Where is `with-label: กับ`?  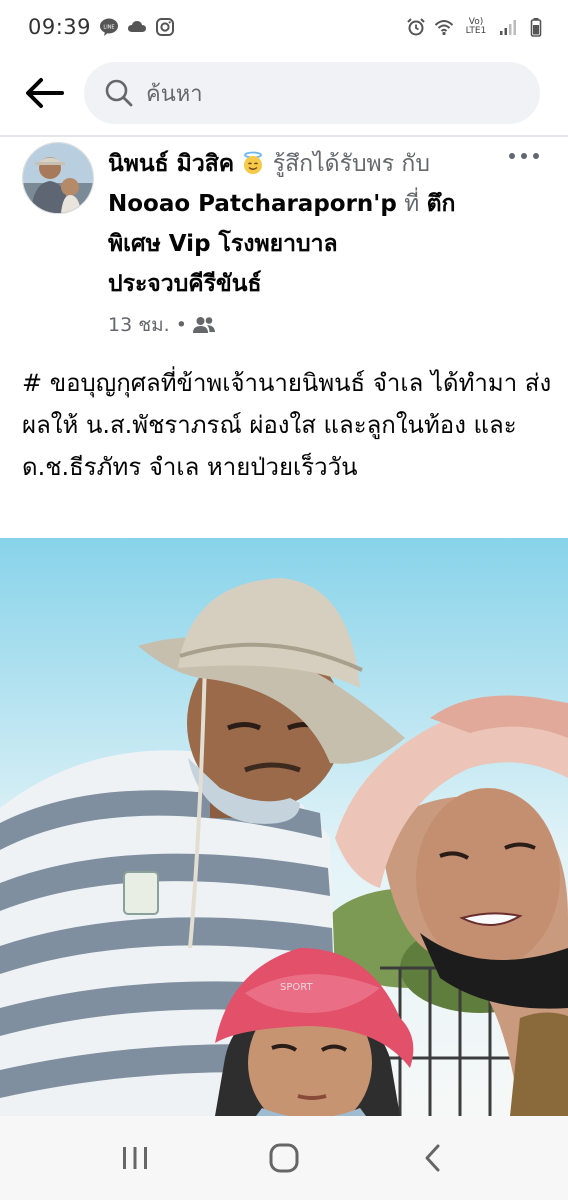
with-label: กับ is located at coordinates (415, 164).